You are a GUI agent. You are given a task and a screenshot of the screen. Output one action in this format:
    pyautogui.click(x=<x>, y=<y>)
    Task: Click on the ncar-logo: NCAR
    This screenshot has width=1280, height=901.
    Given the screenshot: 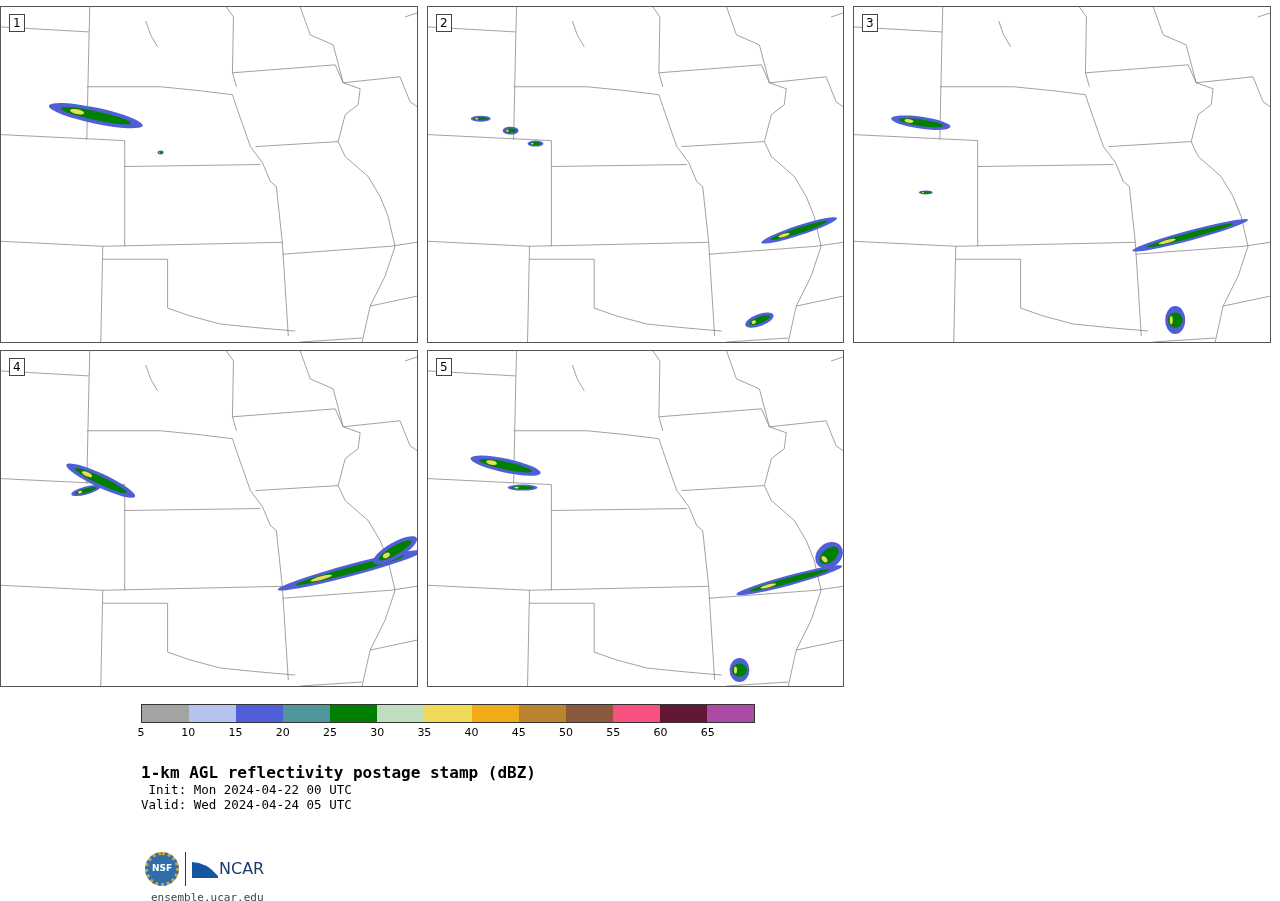 What is the action you would take?
    pyautogui.click(x=228, y=869)
    